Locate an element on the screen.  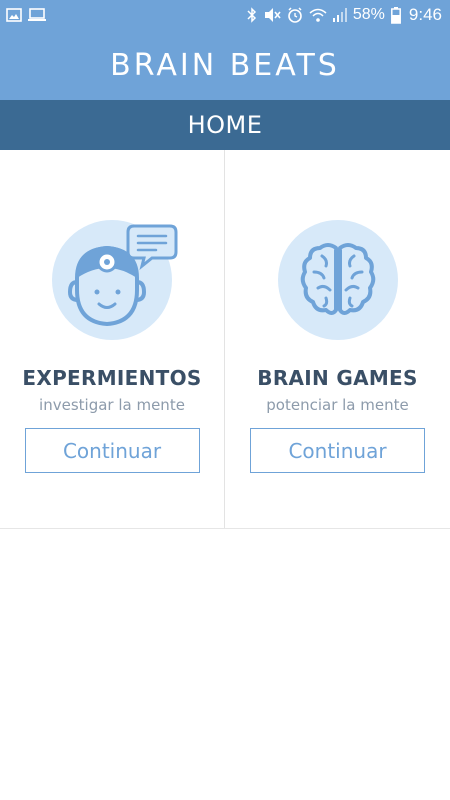
grid-divider is located at coordinates (225, 528).